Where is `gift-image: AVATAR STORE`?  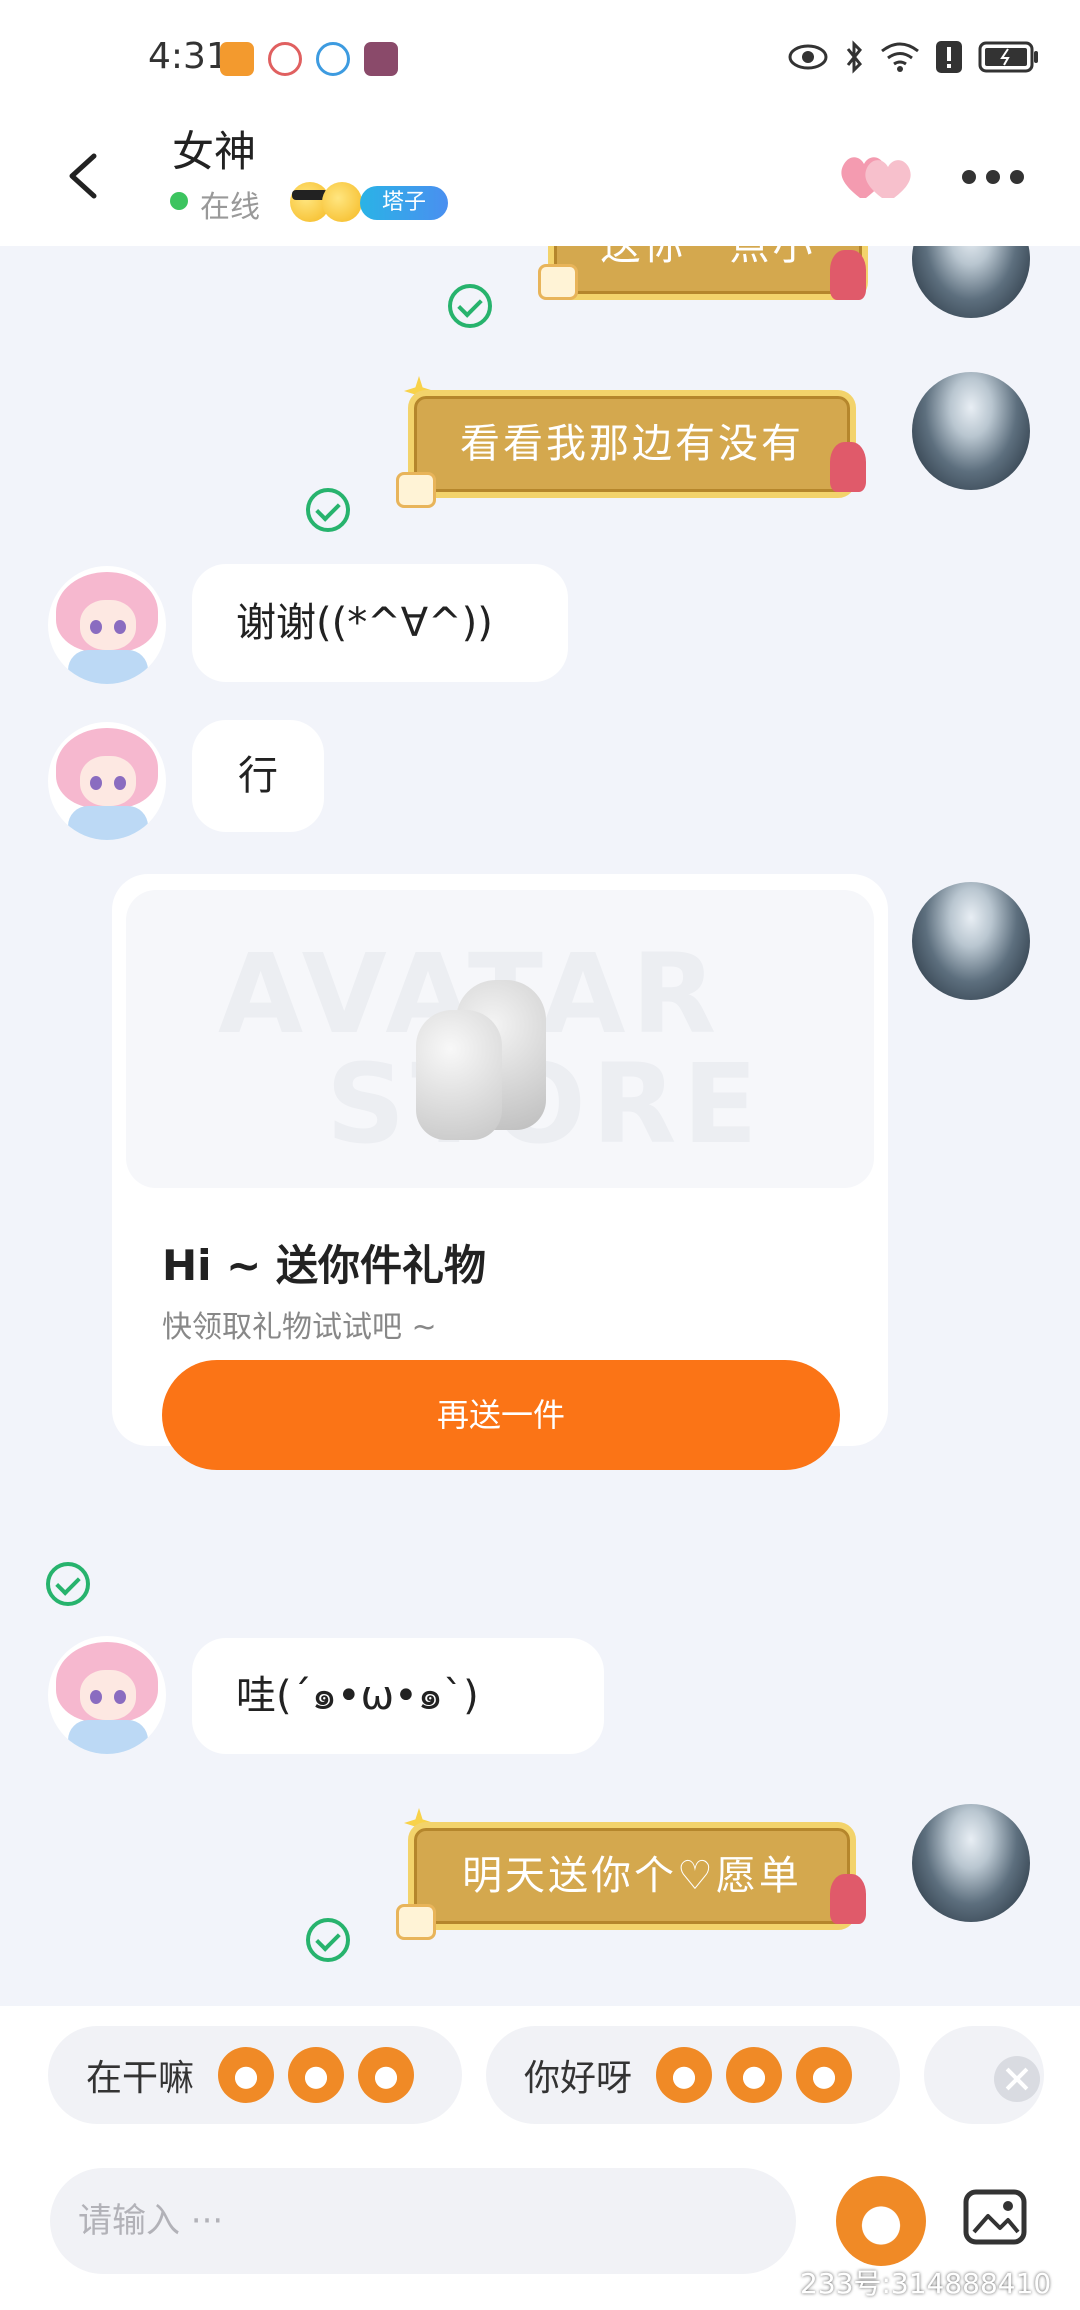 gift-image: AVATAR STORE is located at coordinates (500, 1039).